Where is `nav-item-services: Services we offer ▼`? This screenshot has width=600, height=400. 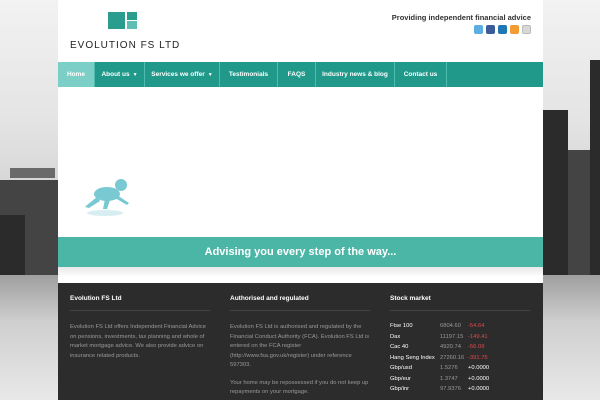 nav-item-services: Services we offer ▼ is located at coordinates (182, 74).